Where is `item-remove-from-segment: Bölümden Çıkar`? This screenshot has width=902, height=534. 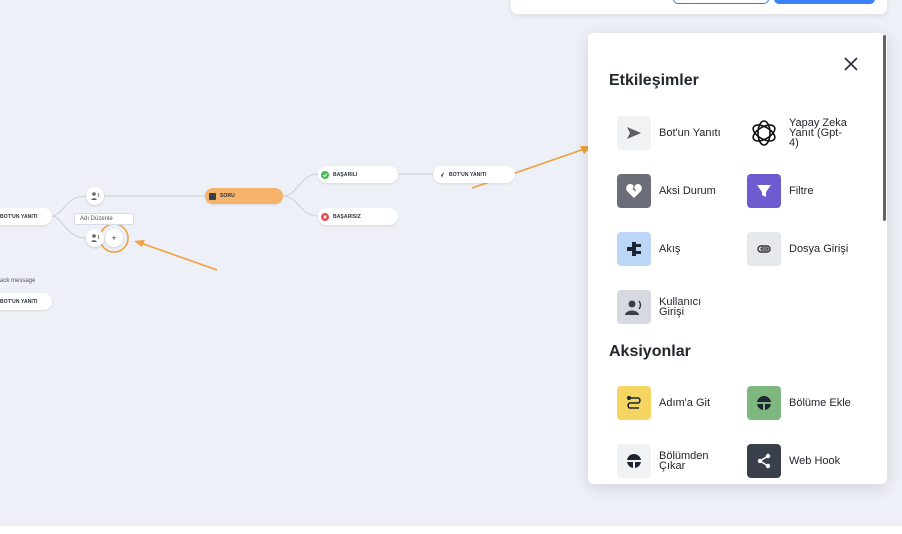
item-remove-from-segment: Bölümden Çıkar is located at coordinates (663, 461).